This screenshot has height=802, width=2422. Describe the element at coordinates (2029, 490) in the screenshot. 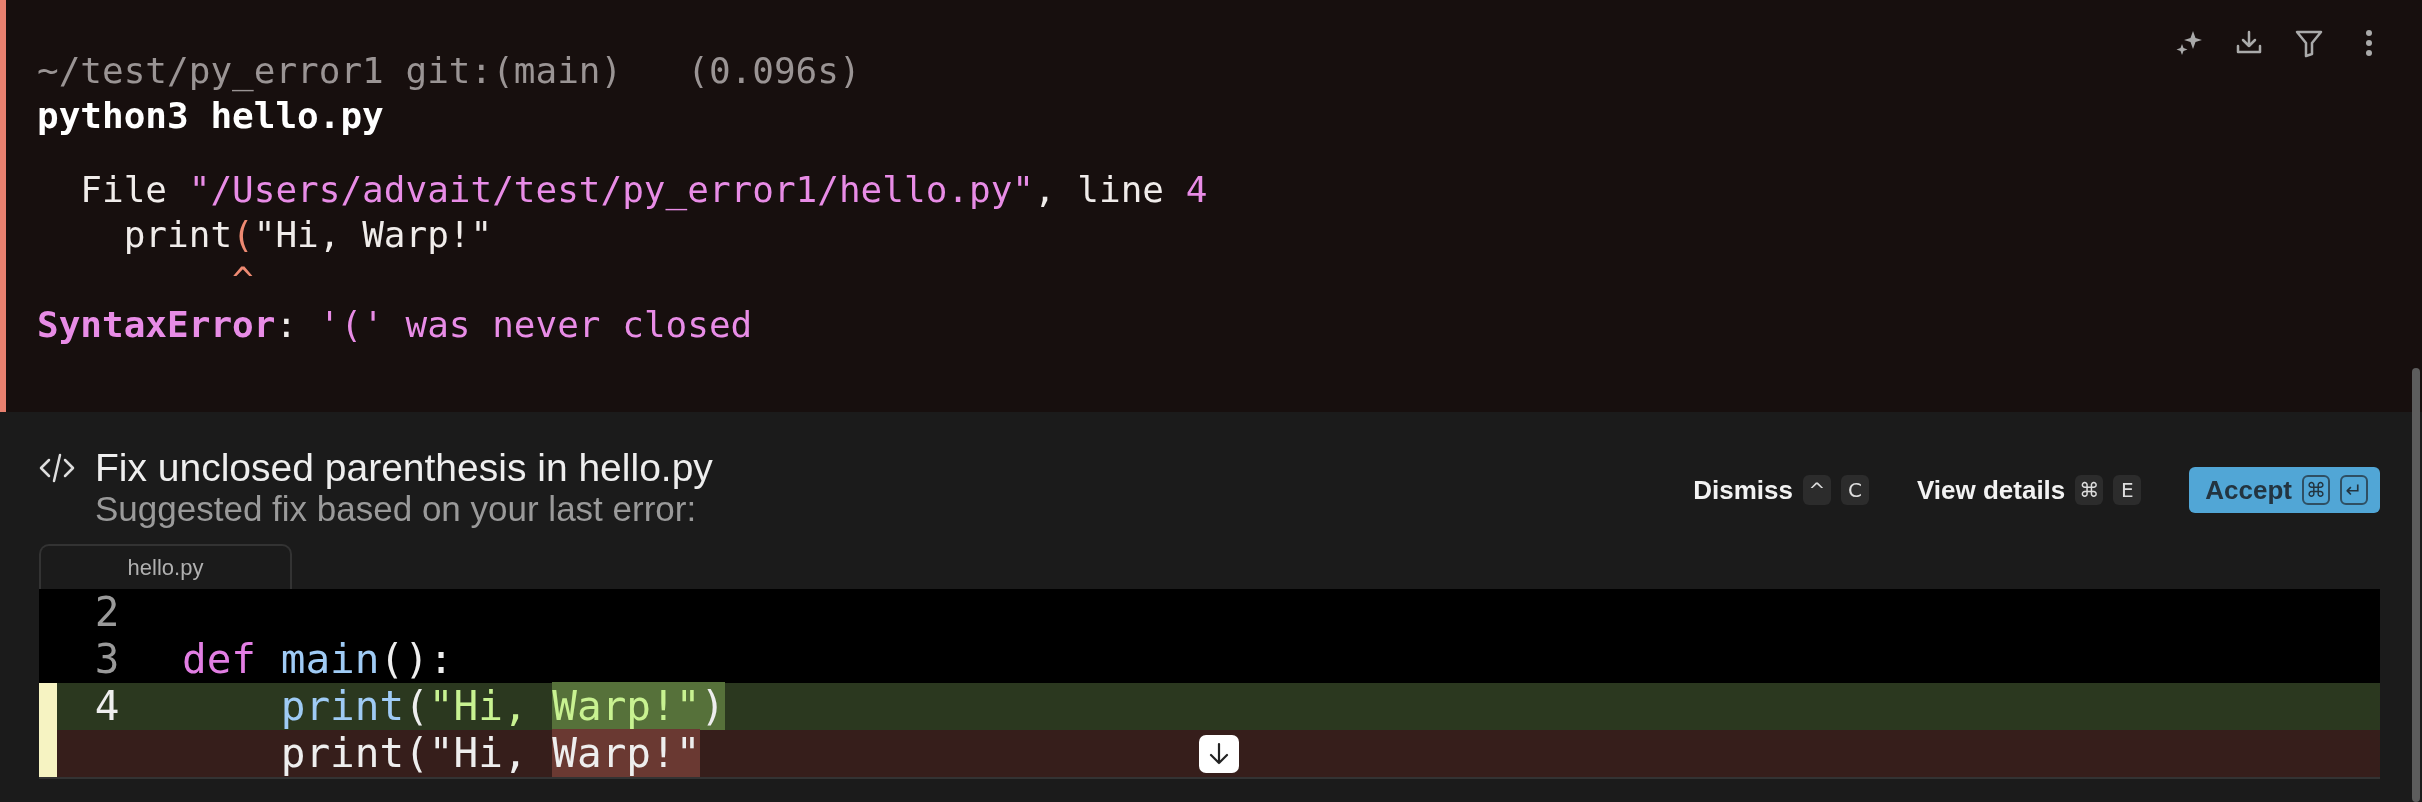

I see `action-button: View details ⌘ E` at that location.